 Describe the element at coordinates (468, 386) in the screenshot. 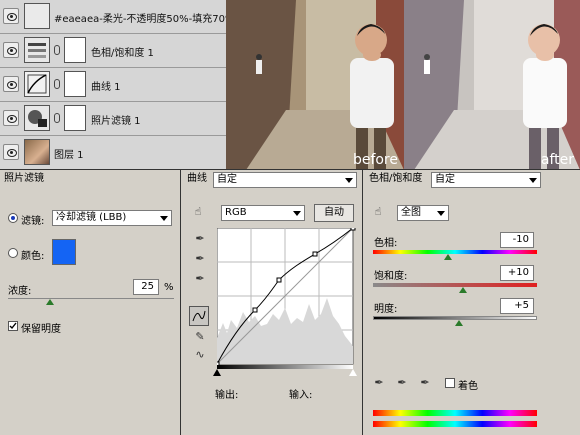

I see `colorize-label: 着色` at that location.